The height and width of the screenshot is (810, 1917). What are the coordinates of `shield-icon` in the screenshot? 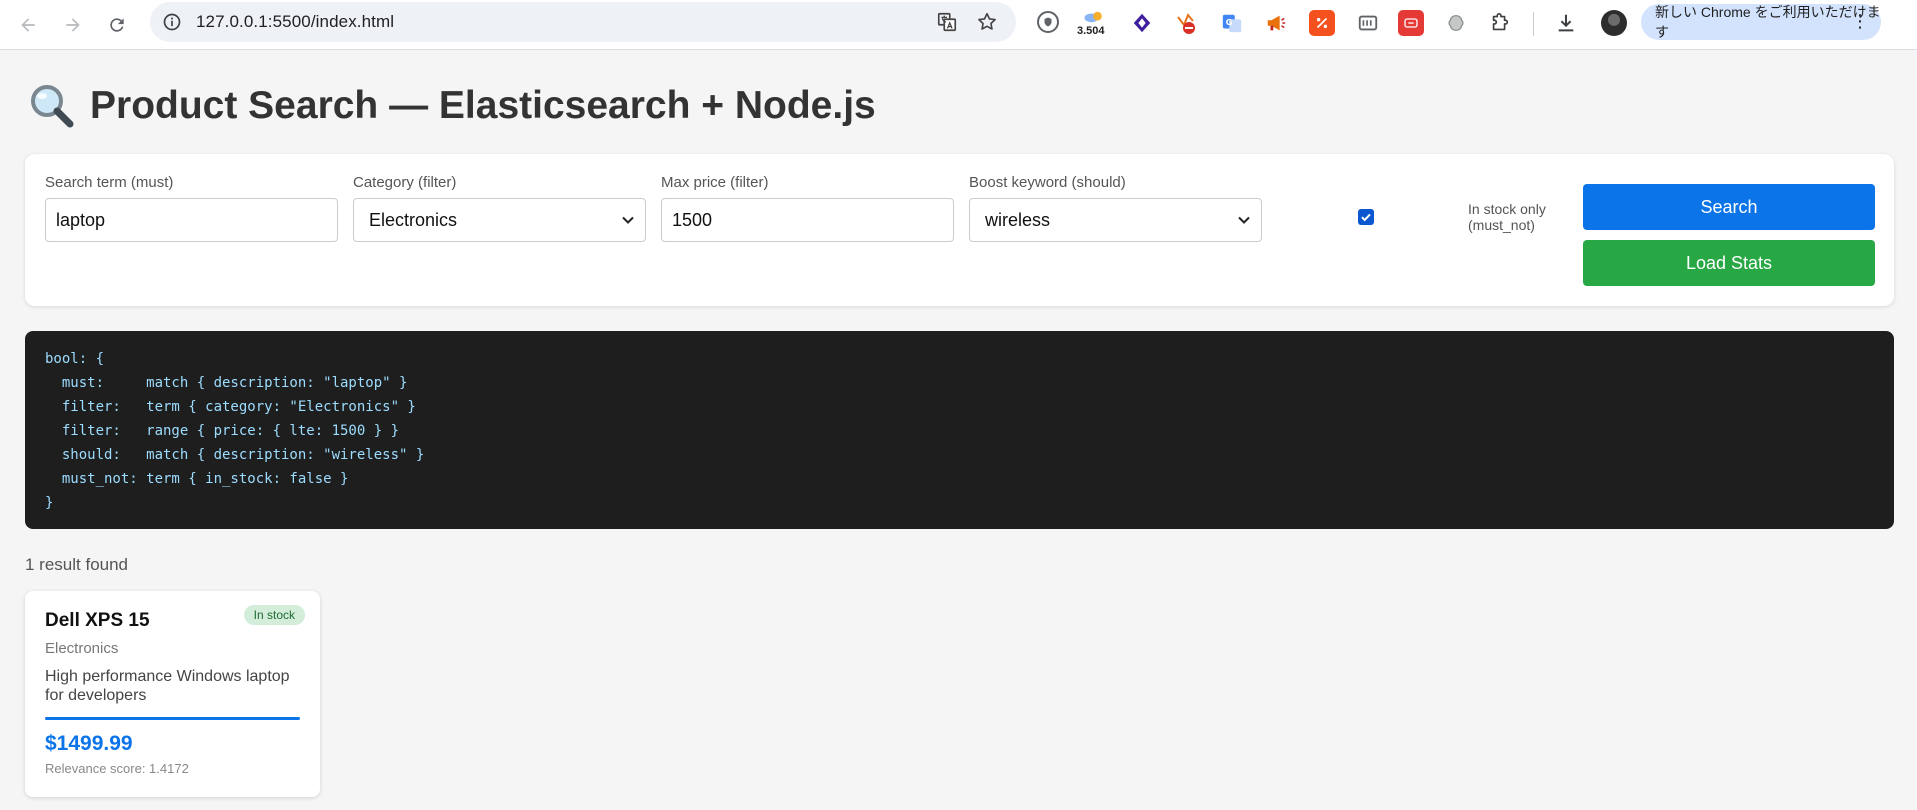 It's located at (1048, 22).